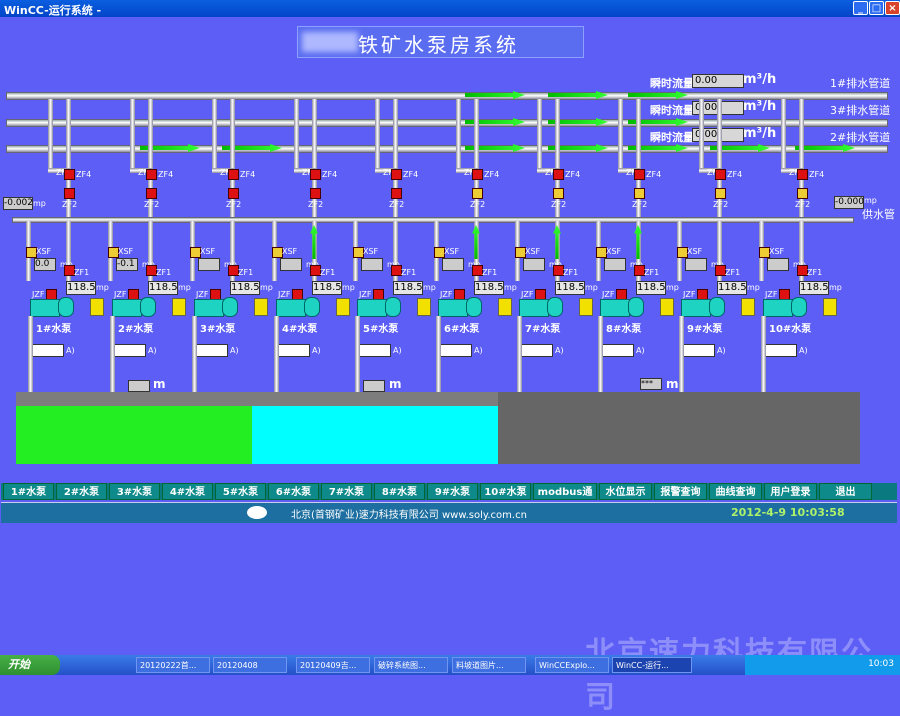 This screenshot has height=716, width=900. I want to click on nav-button: 用户登录, so click(790, 491).